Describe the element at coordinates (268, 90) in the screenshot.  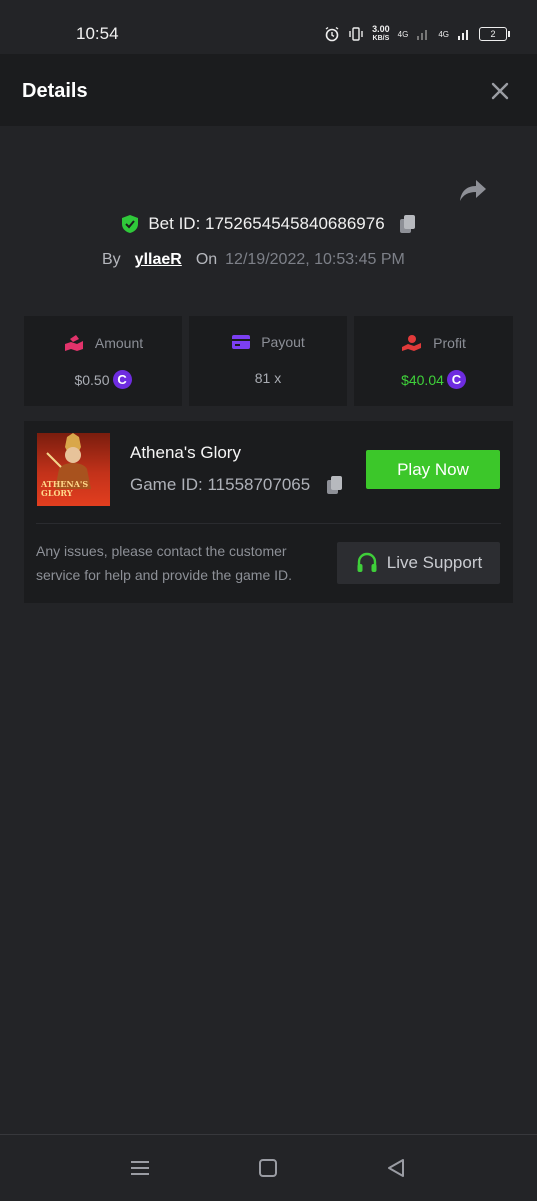
I see `header: Details` at that location.